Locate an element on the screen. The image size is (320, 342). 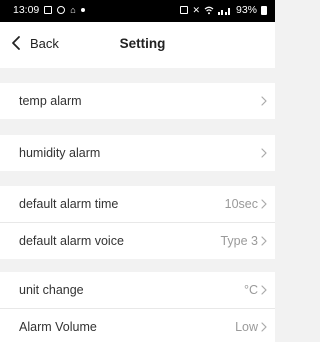
setting-label: default alarm time is located at coordinates (69, 204).